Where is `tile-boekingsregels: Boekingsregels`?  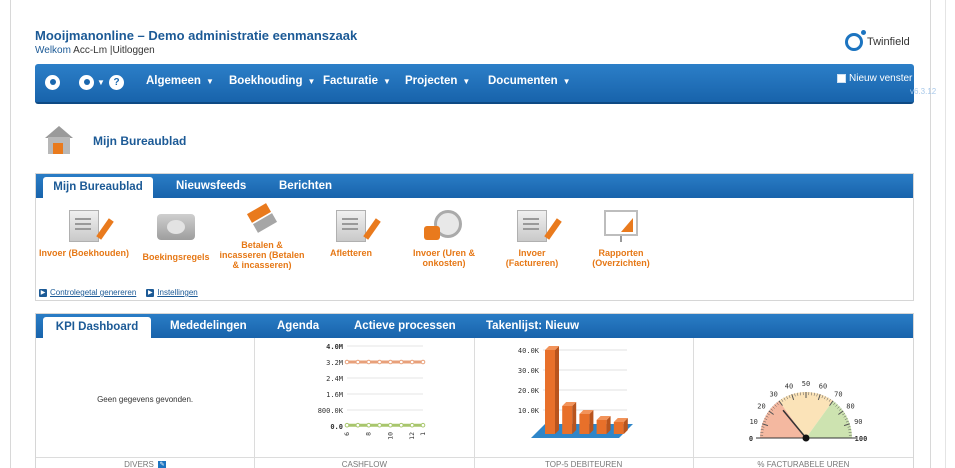
tile-boekingsregels: Boekingsregels is located at coordinates (176, 236).